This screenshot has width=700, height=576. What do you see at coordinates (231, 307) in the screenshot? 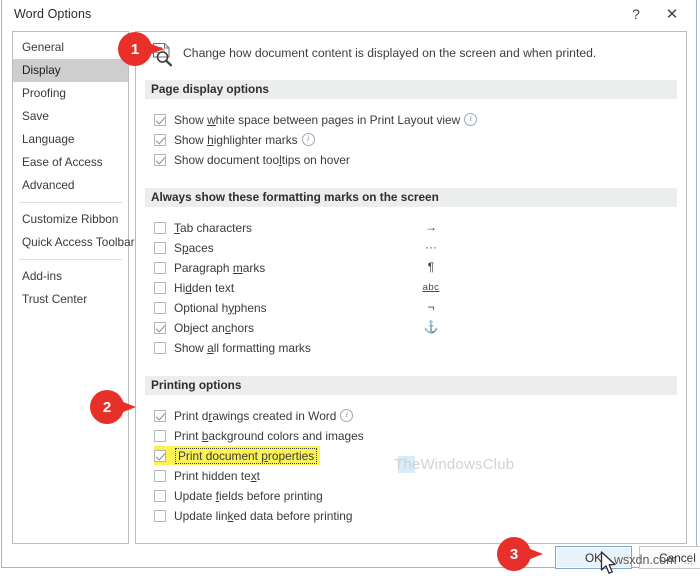
I see `accelerator-char: y` at bounding box center [231, 307].